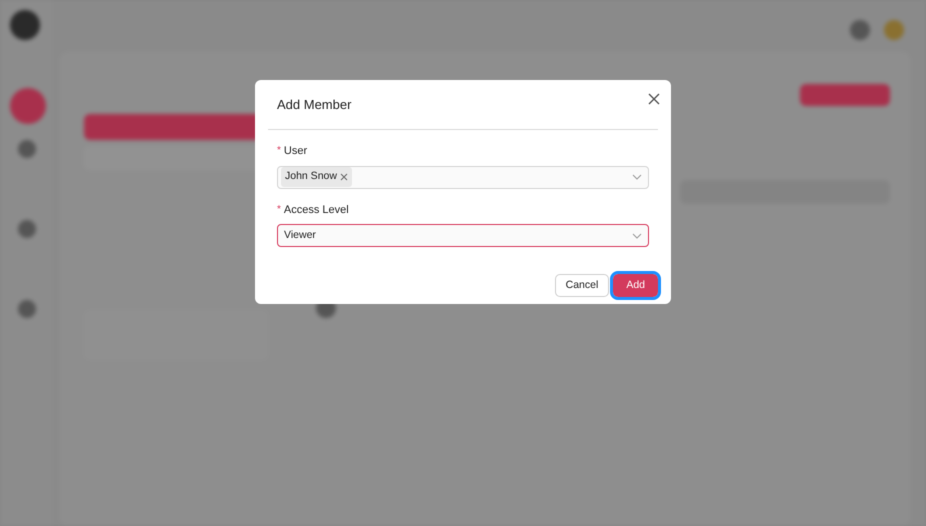 Image resolution: width=926 pixels, height=526 pixels. What do you see at coordinates (344, 177) in the screenshot?
I see `remove-icon` at bounding box center [344, 177].